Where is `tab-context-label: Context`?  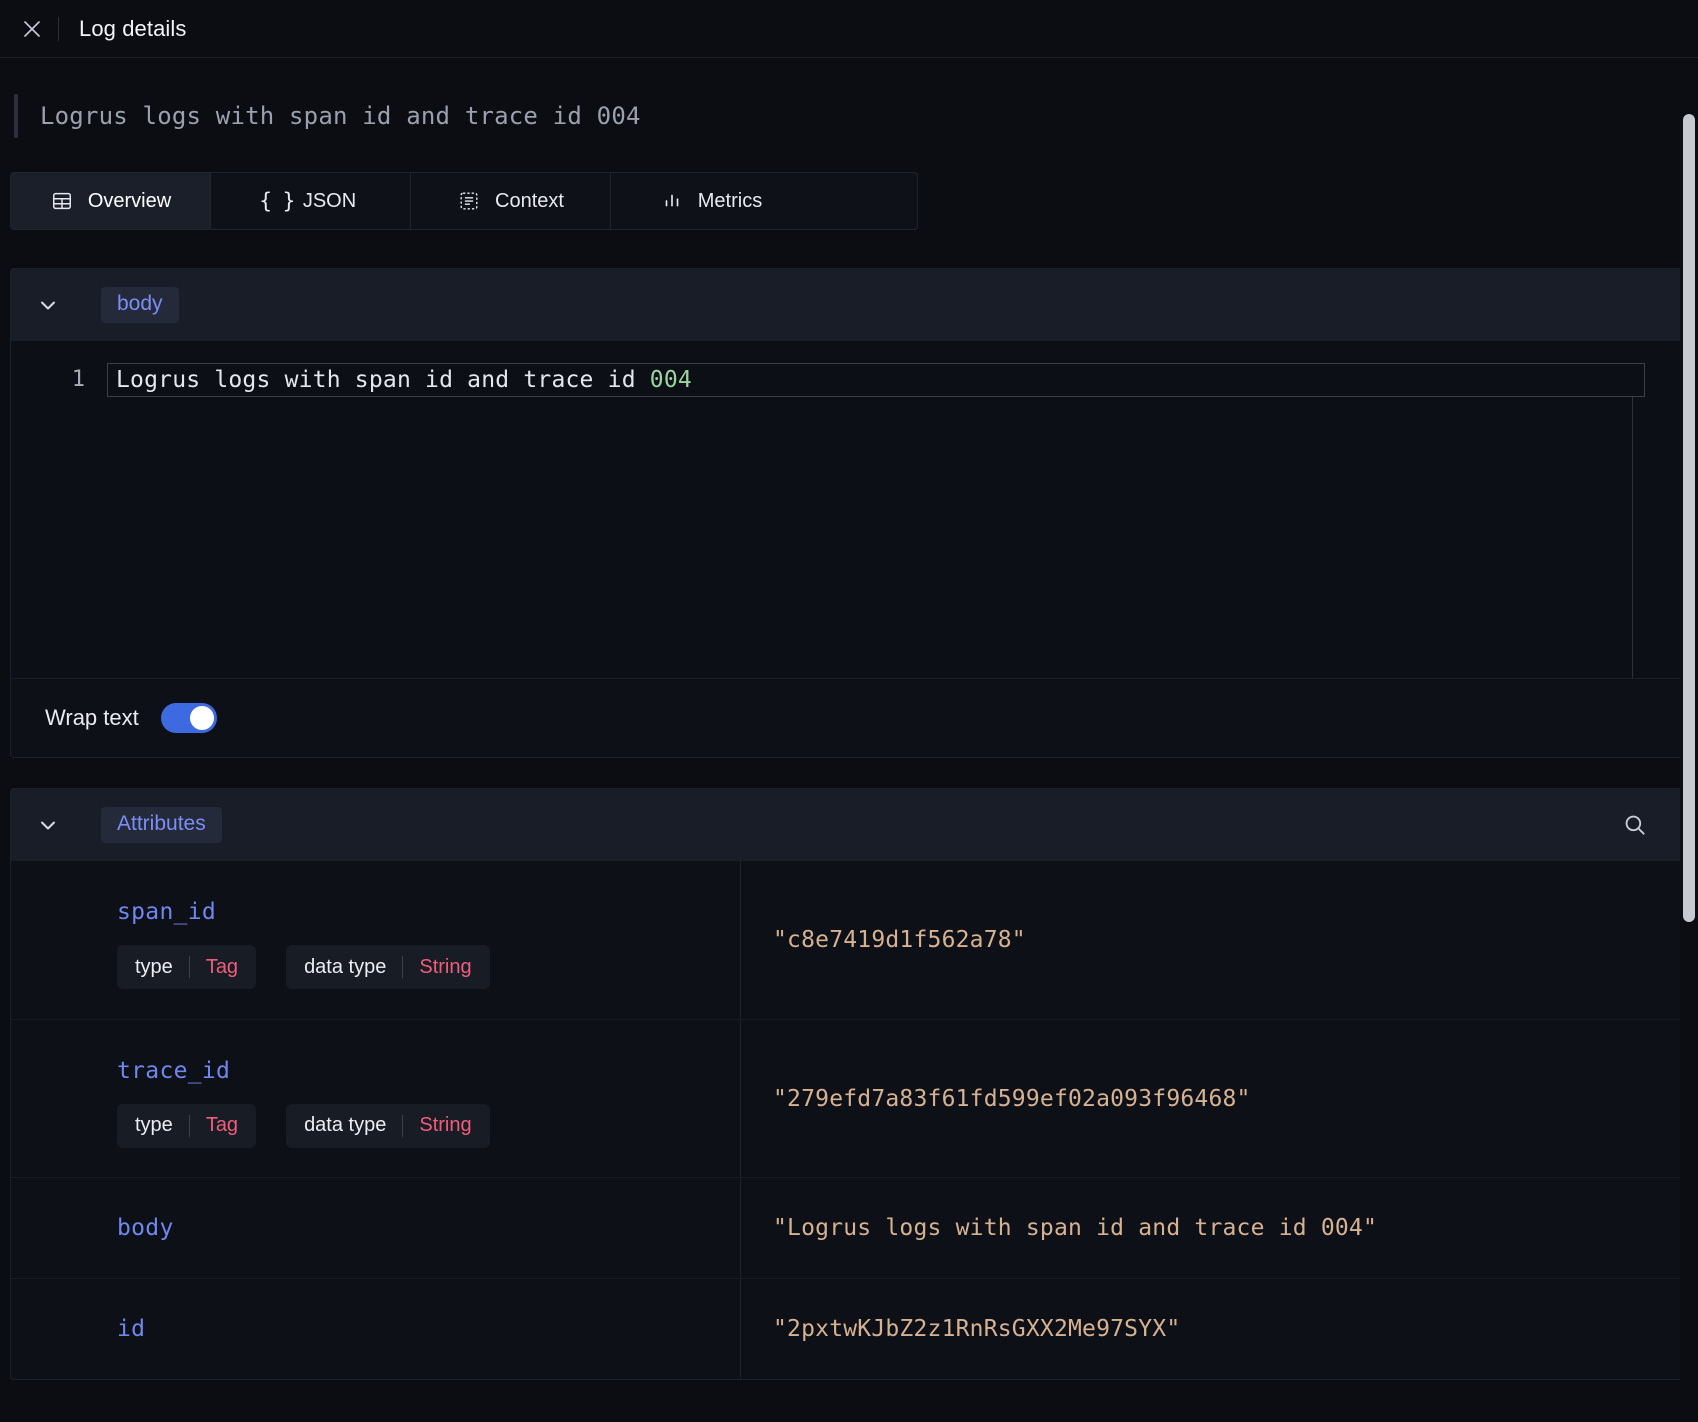
tab-context-label: Context is located at coordinates (529, 200).